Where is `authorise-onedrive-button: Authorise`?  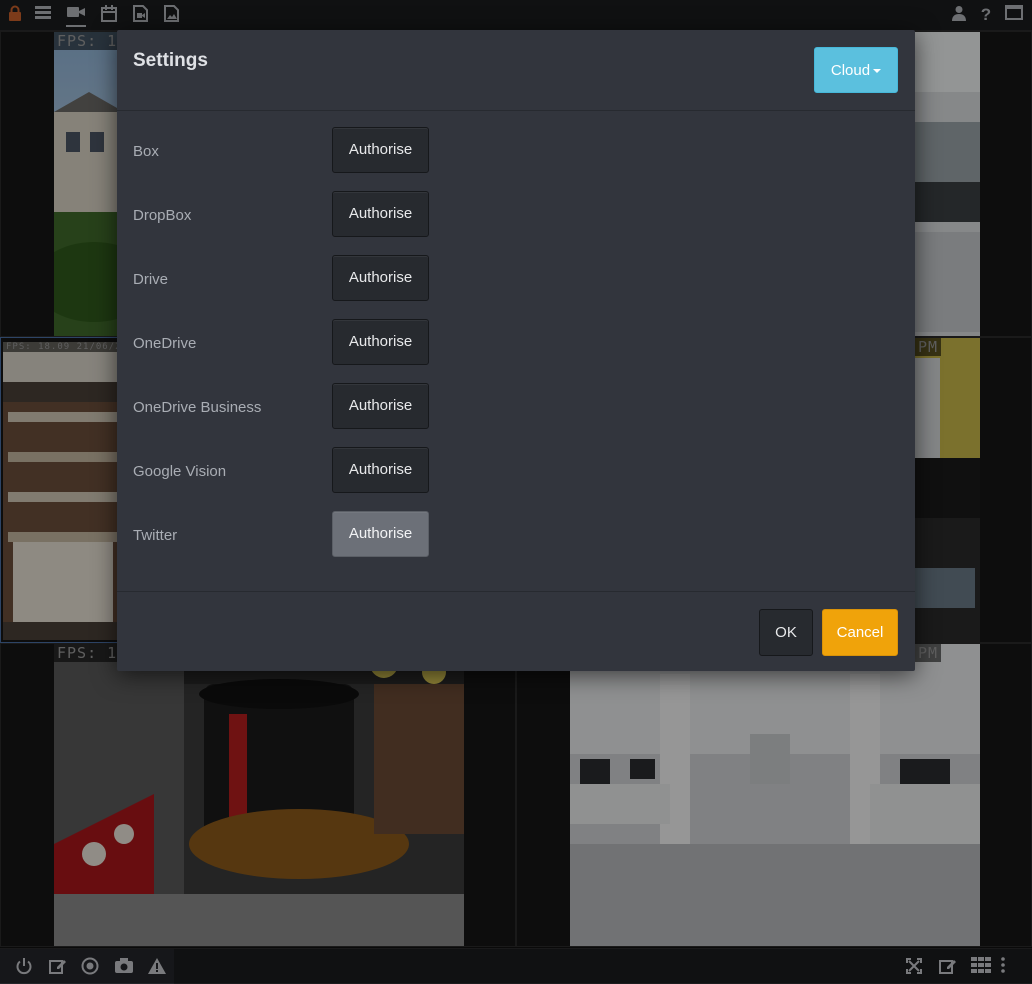 authorise-onedrive-button: Authorise is located at coordinates (380, 342).